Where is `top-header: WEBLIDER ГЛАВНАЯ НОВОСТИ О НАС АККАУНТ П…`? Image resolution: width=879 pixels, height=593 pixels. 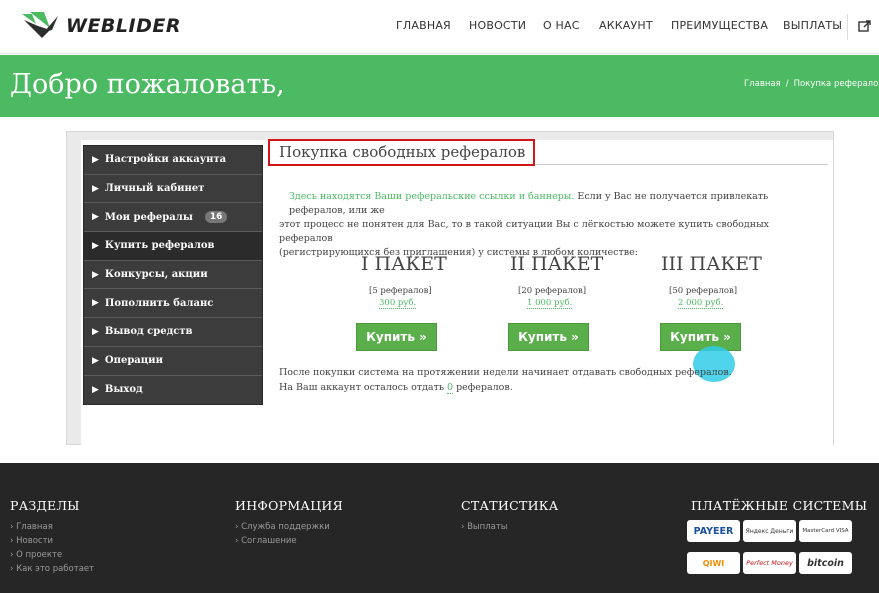 top-header: WEBLIDER ГЛАВНАЯ НОВОСТИ О НАС АККАУНТ П… is located at coordinates (439, 27).